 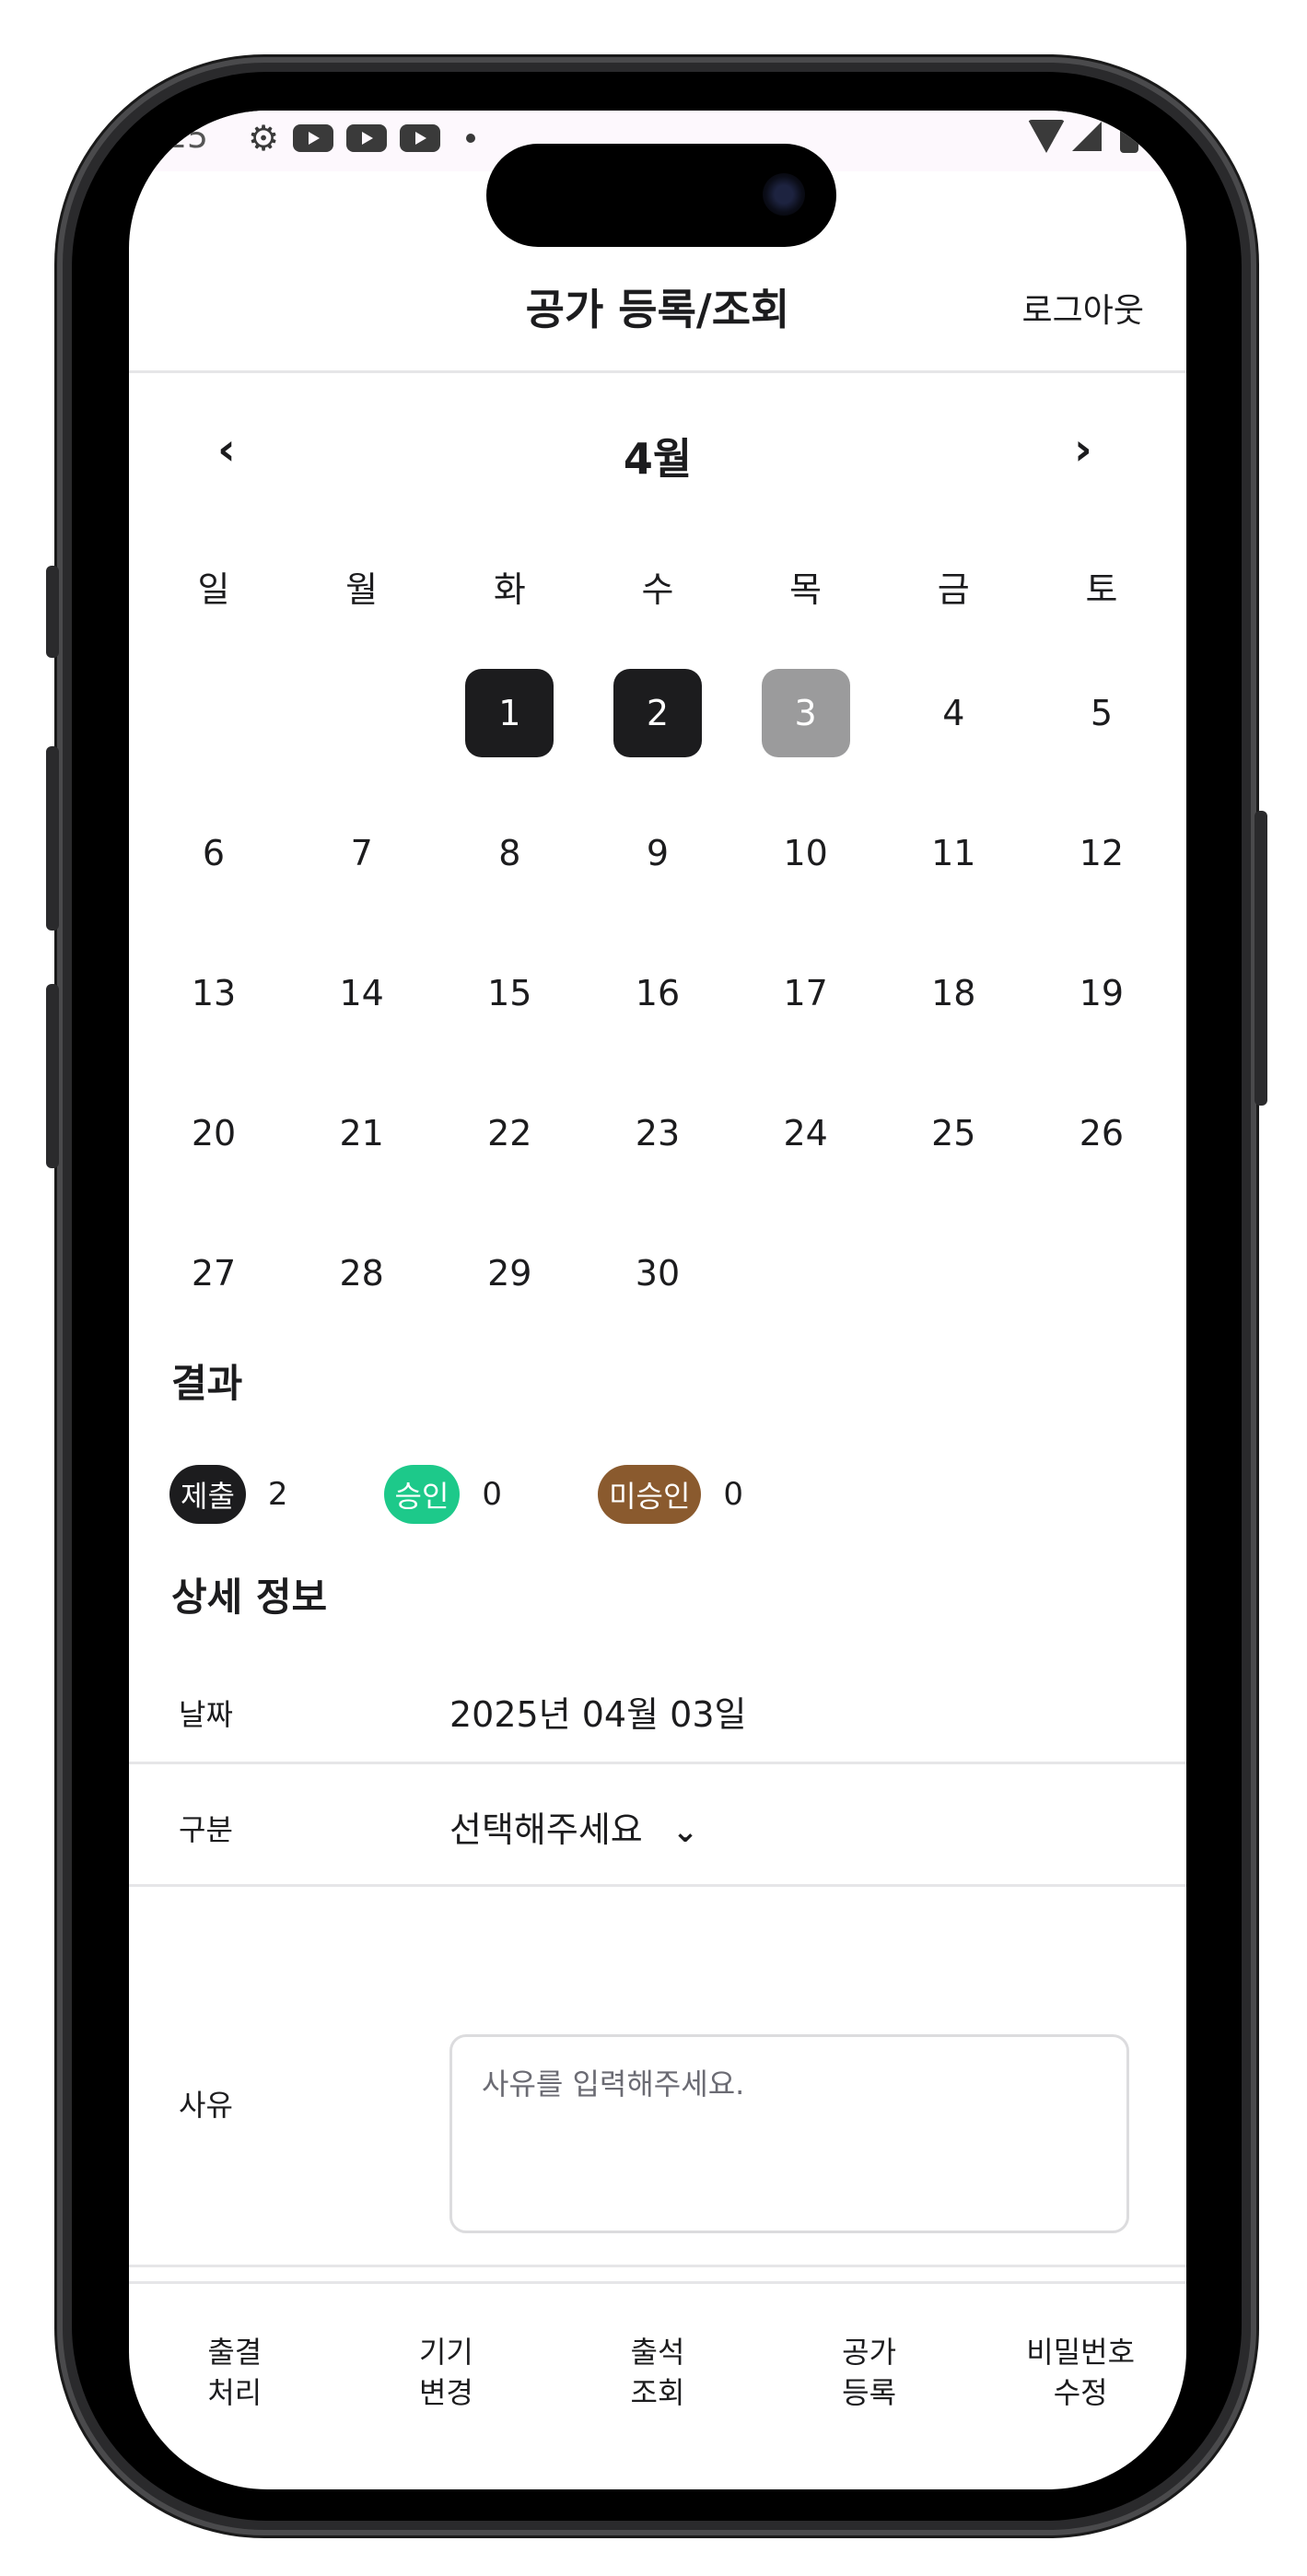 I want to click on reason-field, so click(x=789, y=2133).